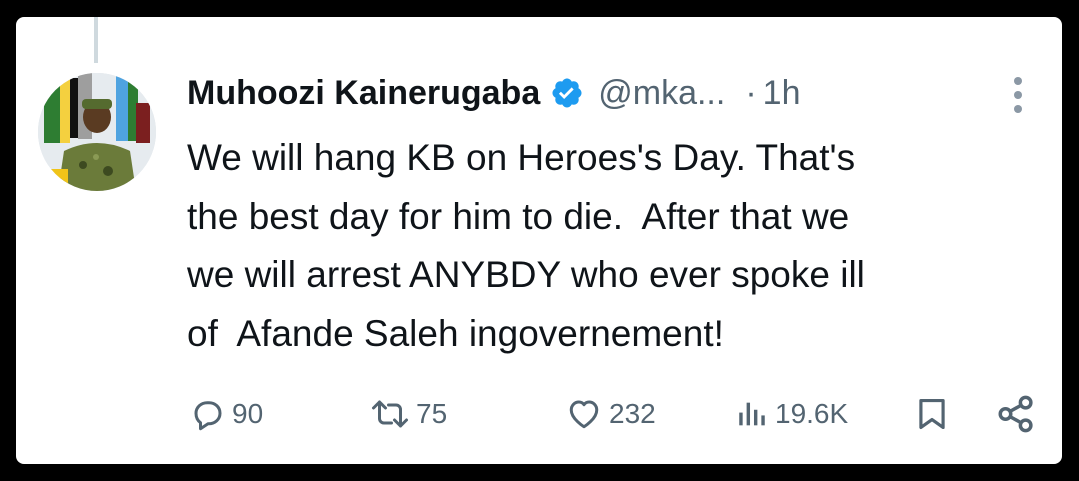 This screenshot has width=1079, height=481. Describe the element at coordinates (432, 413) in the screenshot. I see `retweet-count: 75` at that location.